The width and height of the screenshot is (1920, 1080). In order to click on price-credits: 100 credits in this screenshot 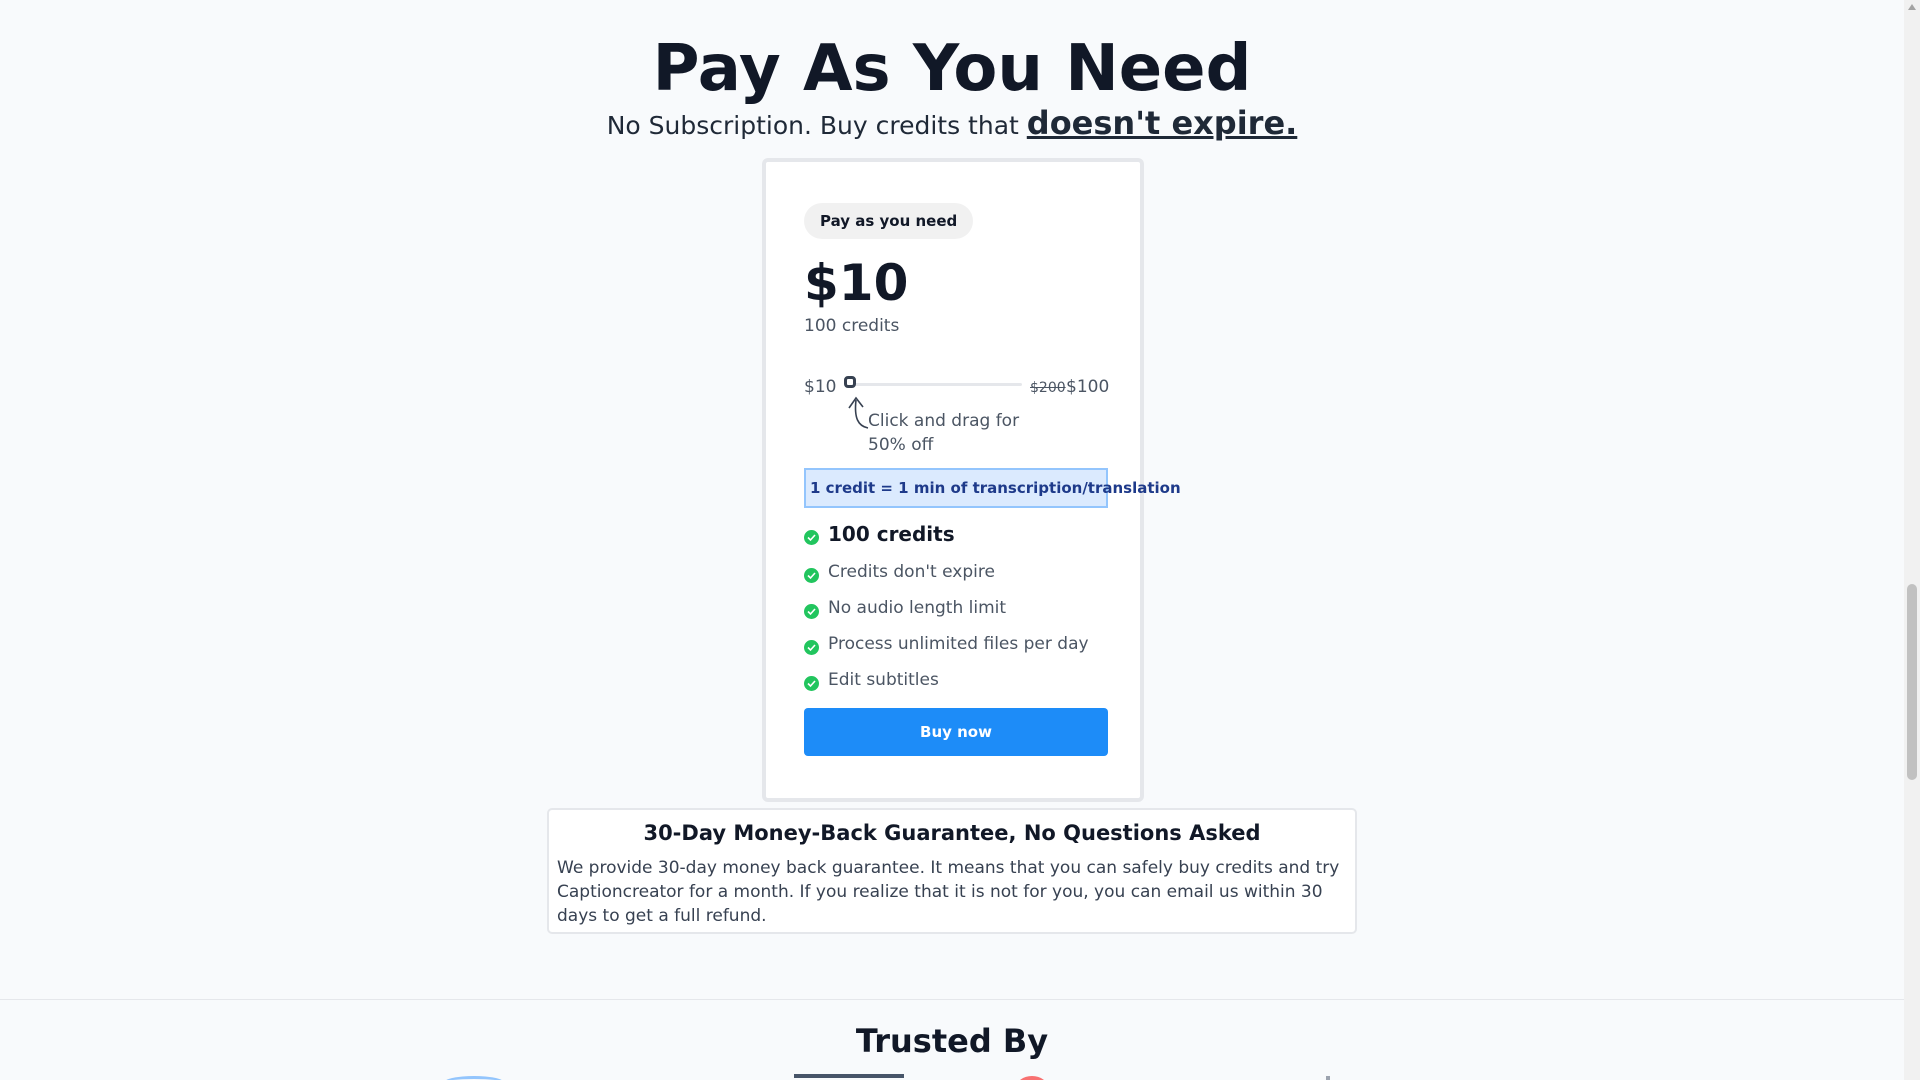, I will do `click(852, 326)`.